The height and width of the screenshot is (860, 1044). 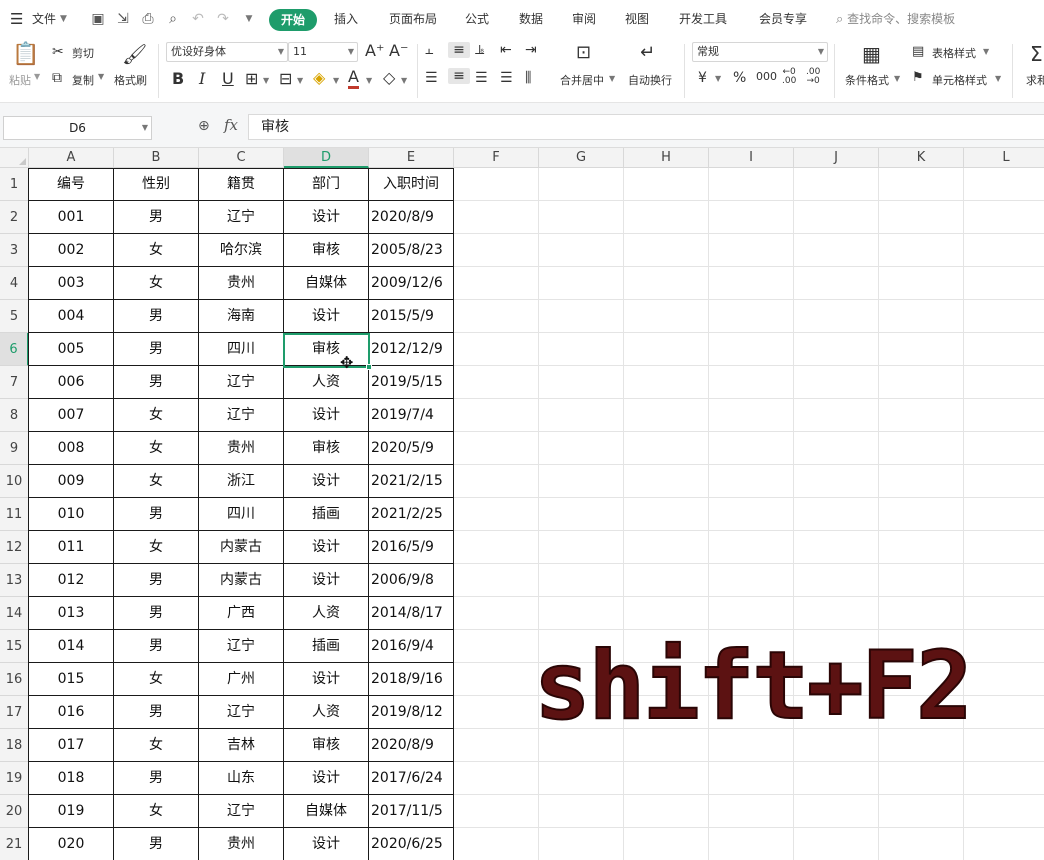 What do you see at coordinates (241, 745) in the screenshot?
I see `table-cell: 吉林` at bounding box center [241, 745].